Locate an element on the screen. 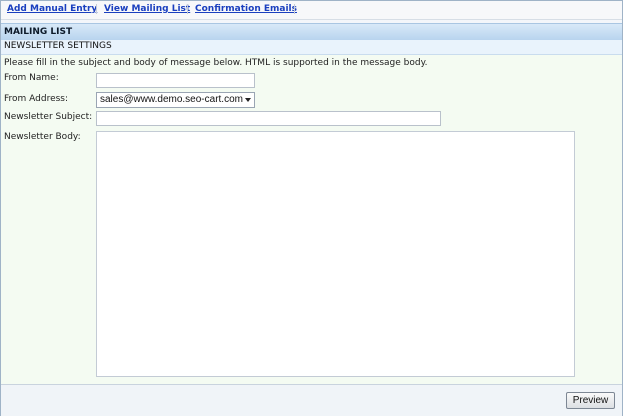 The height and width of the screenshot is (416, 623). from-address-select: sales@www.demo.seo-cart.com is located at coordinates (175, 100).